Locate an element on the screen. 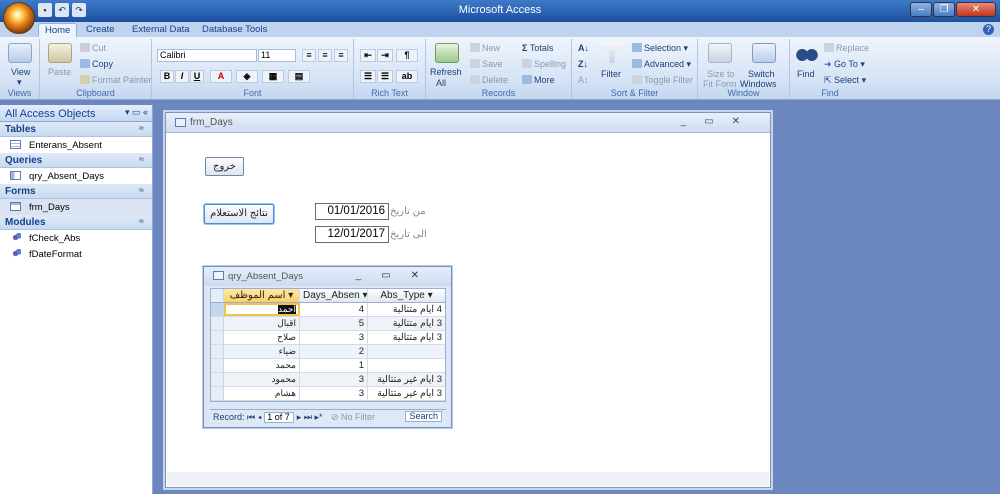 The width and height of the screenshot is (1000, 494). table-row: اقبال 5 3 ايام متتالية is located at coordinates (328, 324).